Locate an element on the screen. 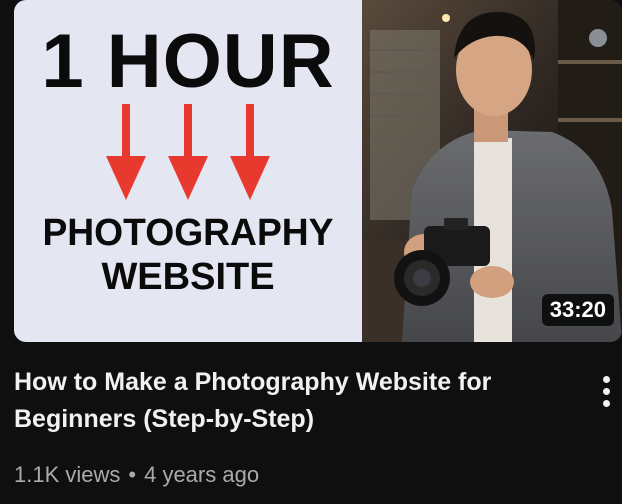 Image resolution: width=622 pixels, height=504 pixels. video-metadata: 1.1K views • 4 years ago is located at coordinates (136, 475).